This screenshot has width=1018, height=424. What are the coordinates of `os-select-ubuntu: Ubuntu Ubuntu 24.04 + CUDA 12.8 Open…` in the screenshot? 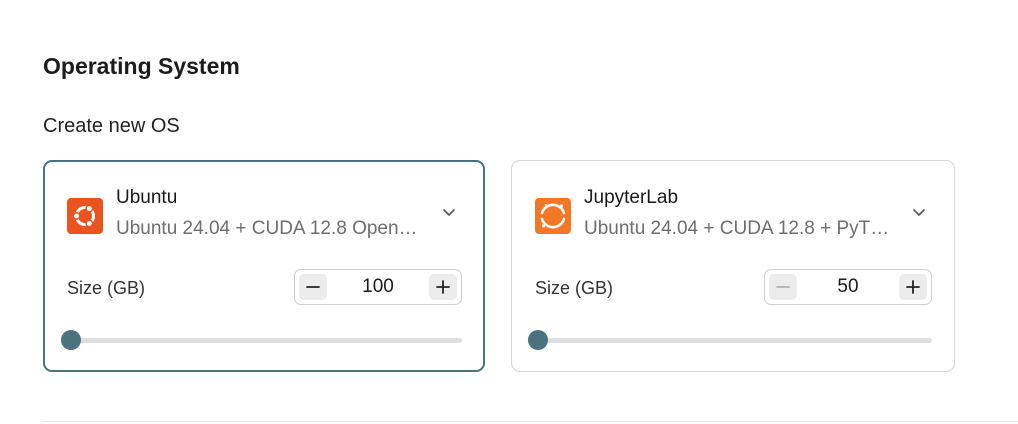 It's located at (264, 215).